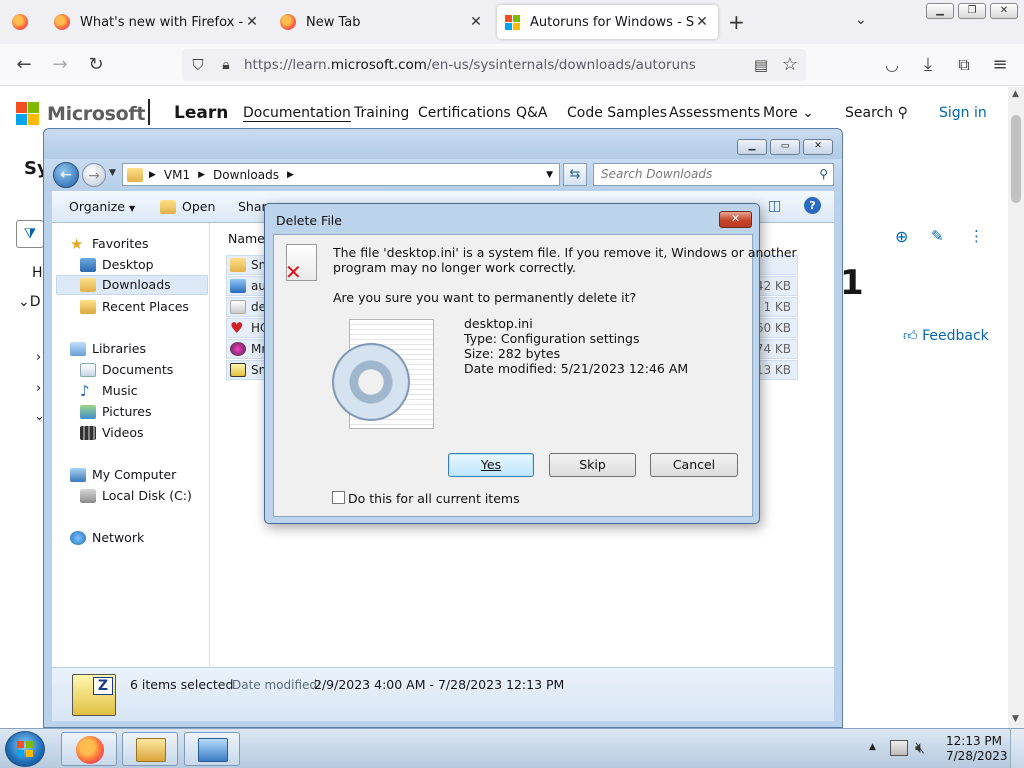  Describe the element at coordinates (788, 113) in the screenshot. I see `nav-more: More ⌄` at that location.